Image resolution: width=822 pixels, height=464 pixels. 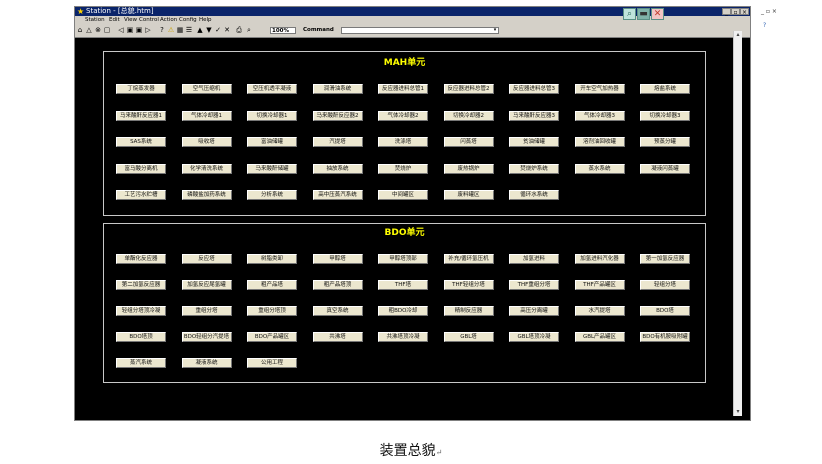 I want to click on bdo-button: THF重组分塔, so click(x=534, y=285).